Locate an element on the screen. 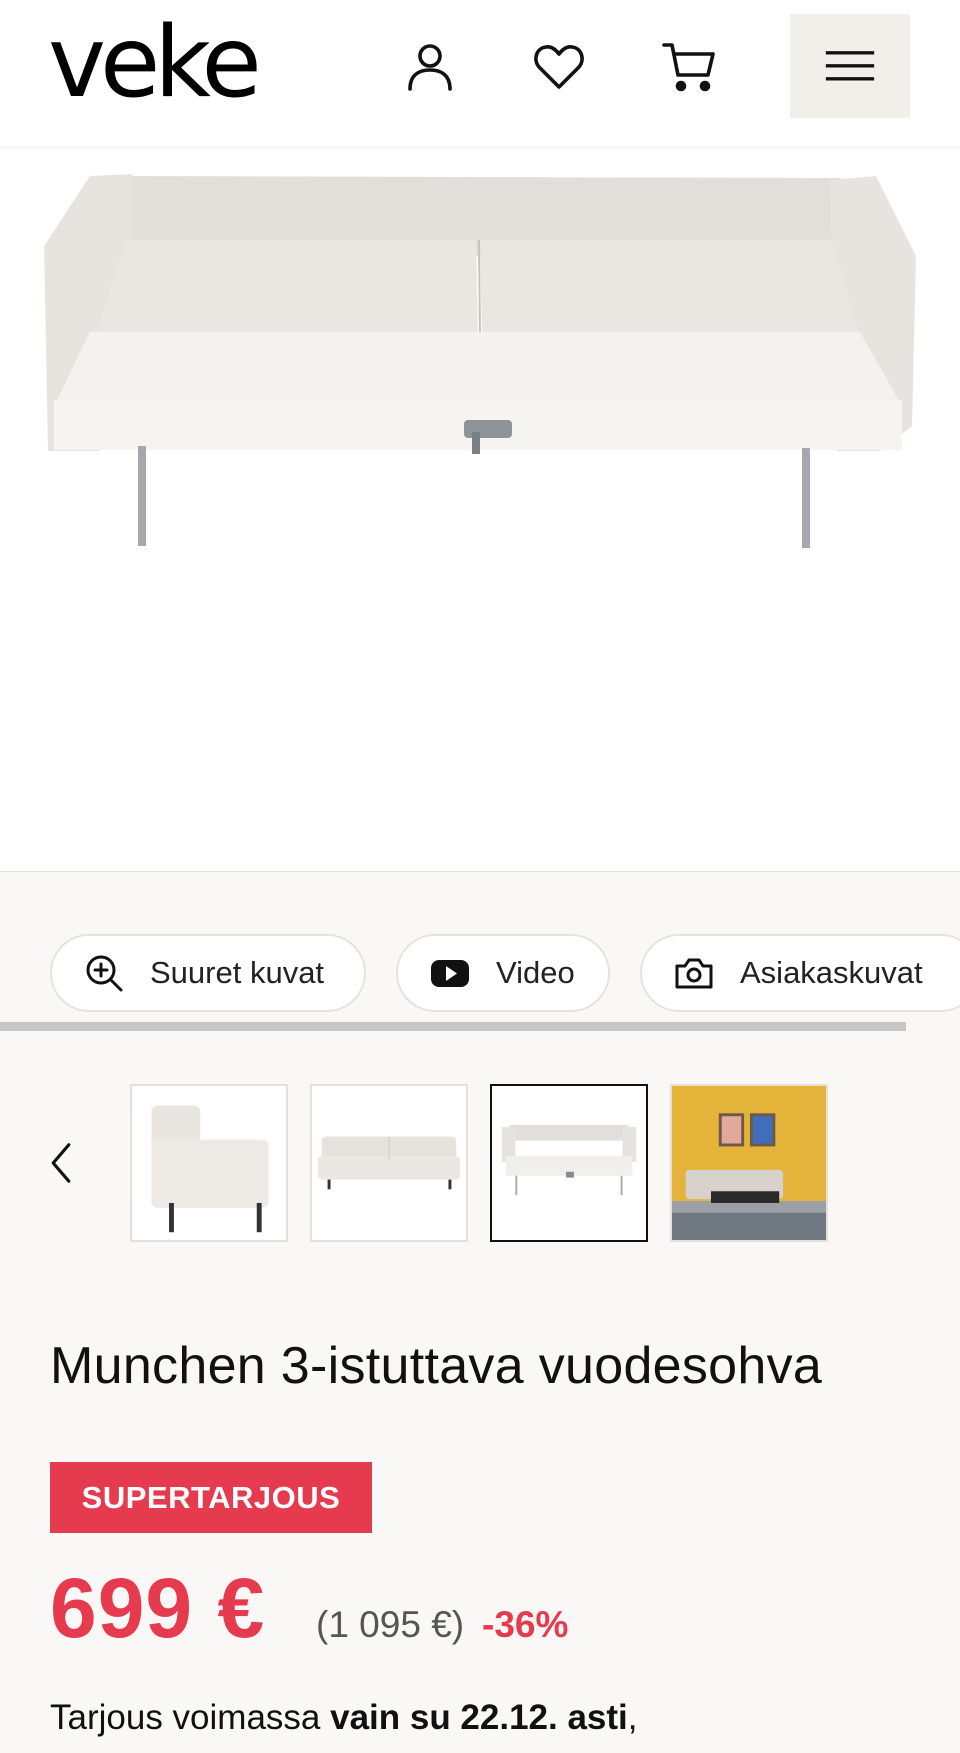 This screenshot has width=960, height=1753. media-scrollbar is located at coordinates (453, 1026).